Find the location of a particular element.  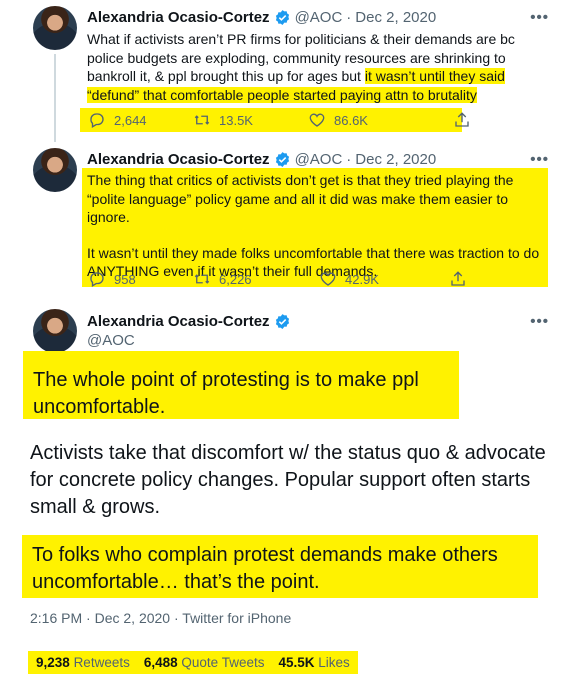

reply-count: 2,644 is located at coordinates (130, 120).